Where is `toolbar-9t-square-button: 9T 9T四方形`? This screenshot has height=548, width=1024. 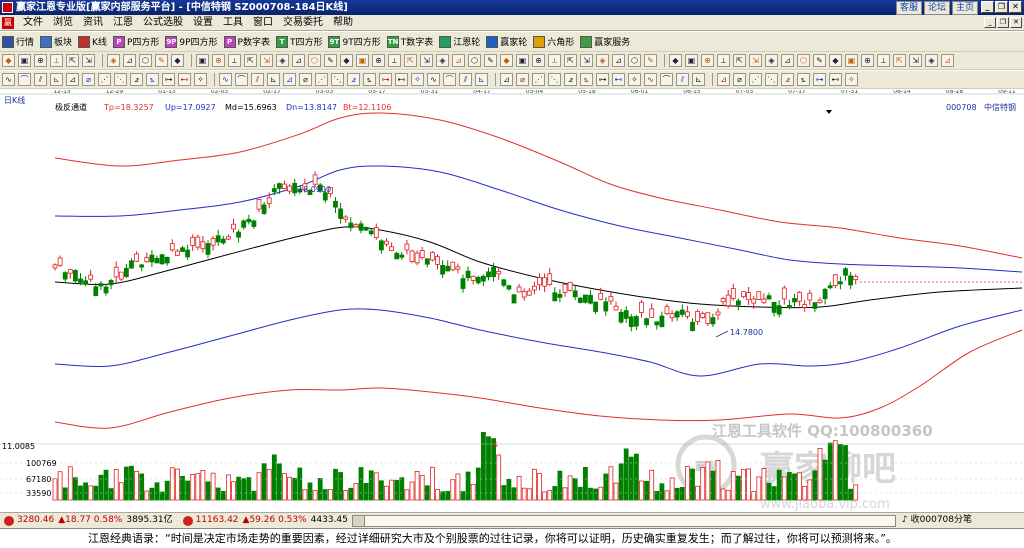
toolbar-9t-square-button: 9T 9T四方形 is located at coordinates (354, 41).